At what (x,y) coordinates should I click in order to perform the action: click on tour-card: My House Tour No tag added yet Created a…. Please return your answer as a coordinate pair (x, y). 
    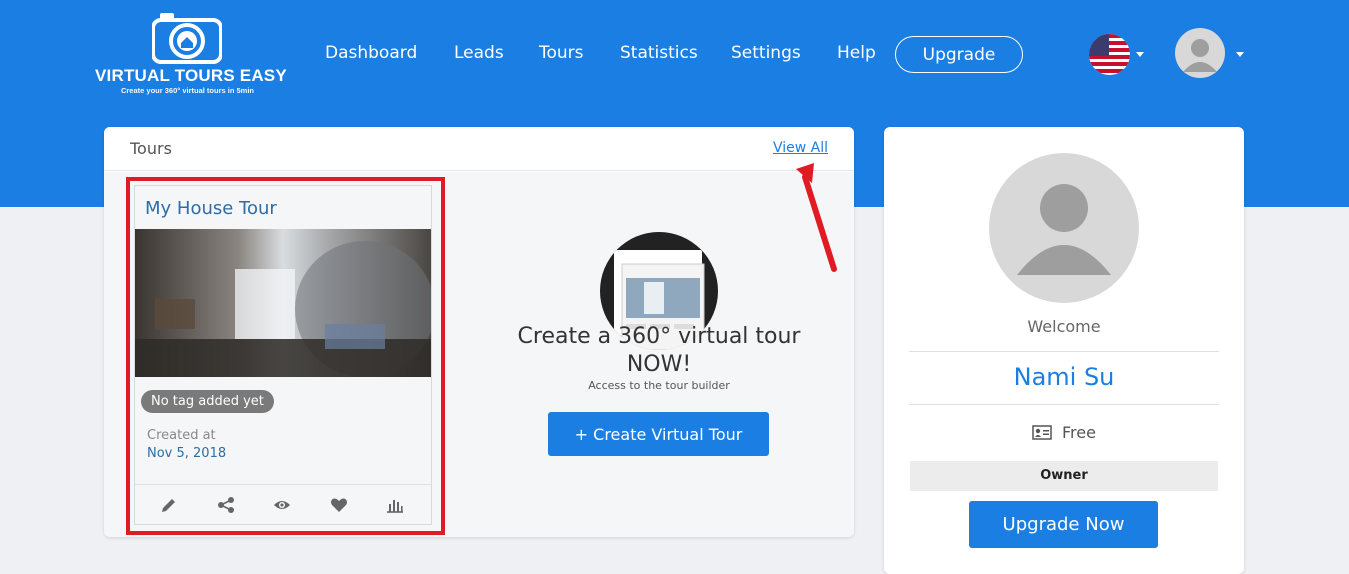
    Looking at the image, I should click on (283, 355).